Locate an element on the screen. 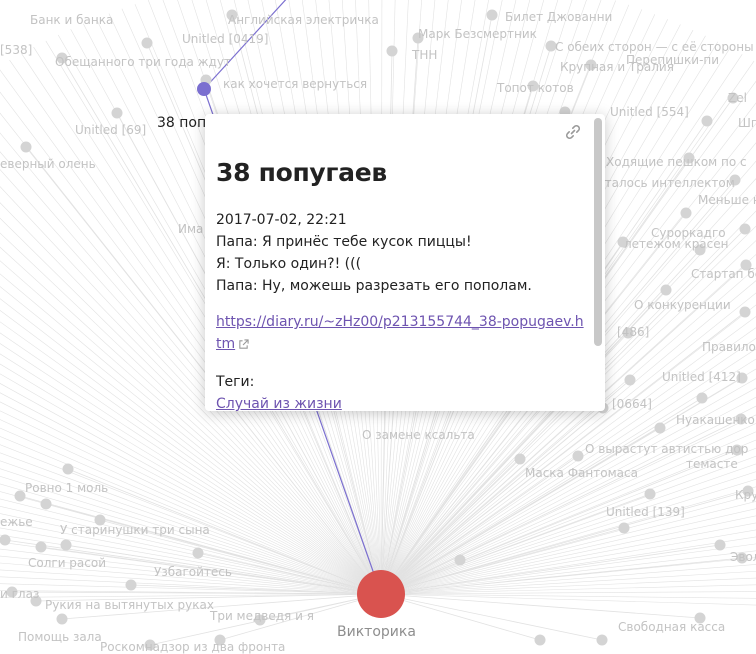  link-icon is located at coordinates (573, 132).